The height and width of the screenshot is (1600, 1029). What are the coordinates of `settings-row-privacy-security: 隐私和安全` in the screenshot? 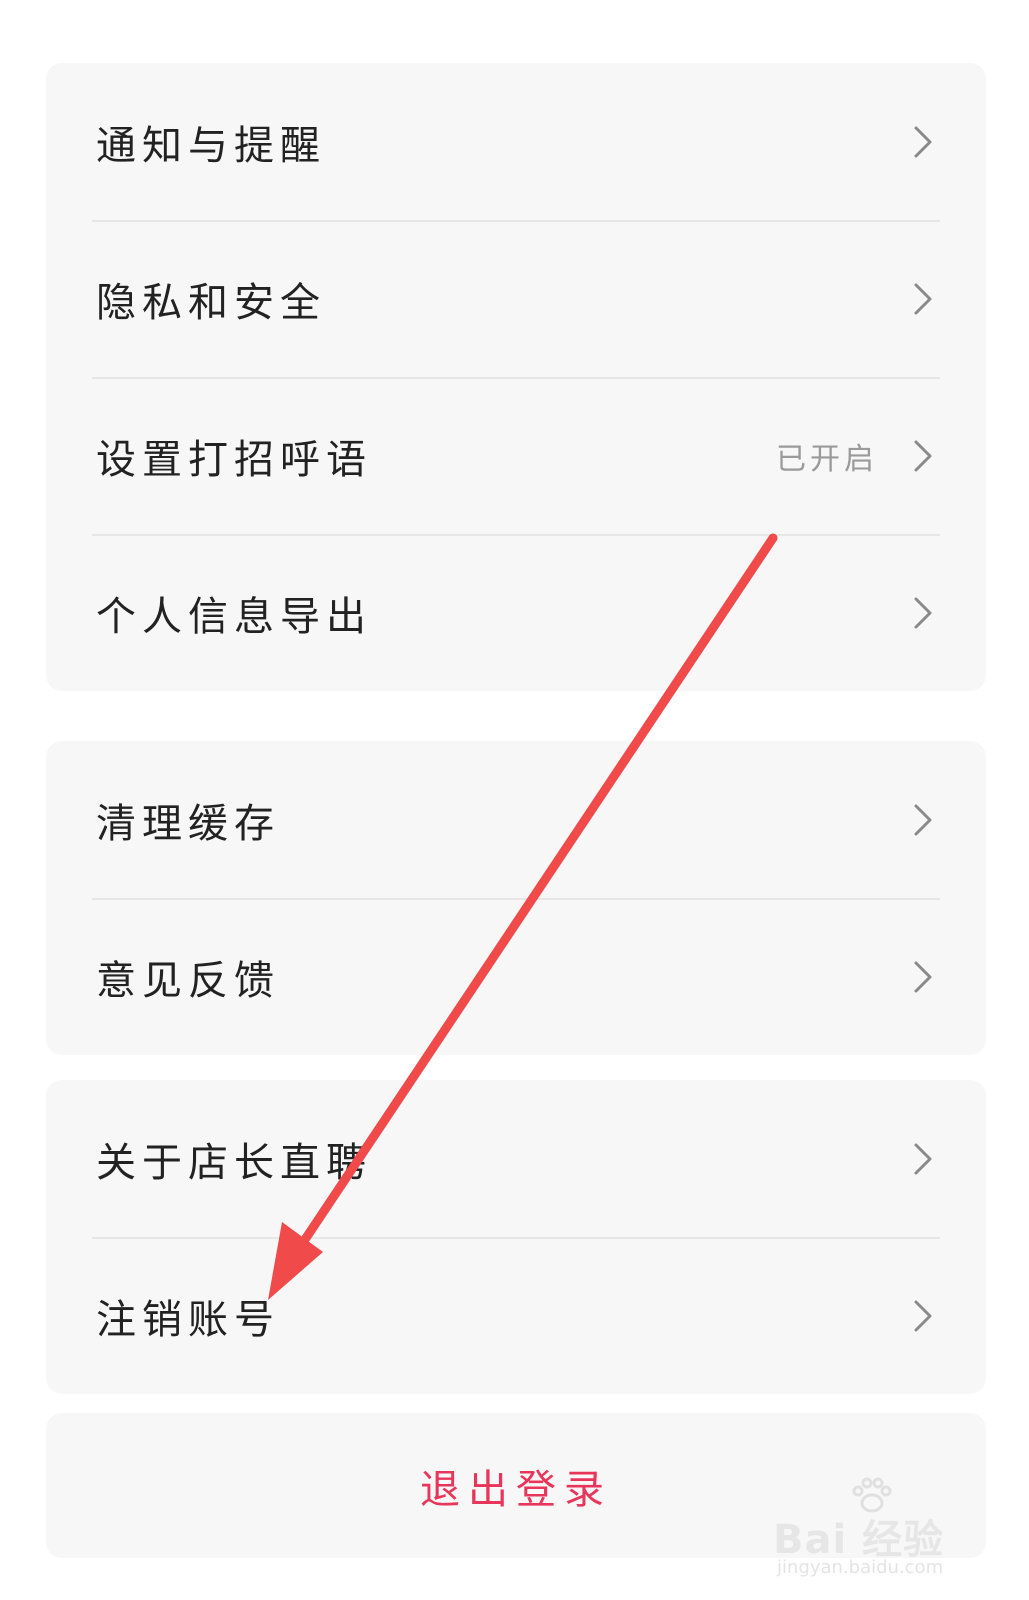 It's located at (516, 298).